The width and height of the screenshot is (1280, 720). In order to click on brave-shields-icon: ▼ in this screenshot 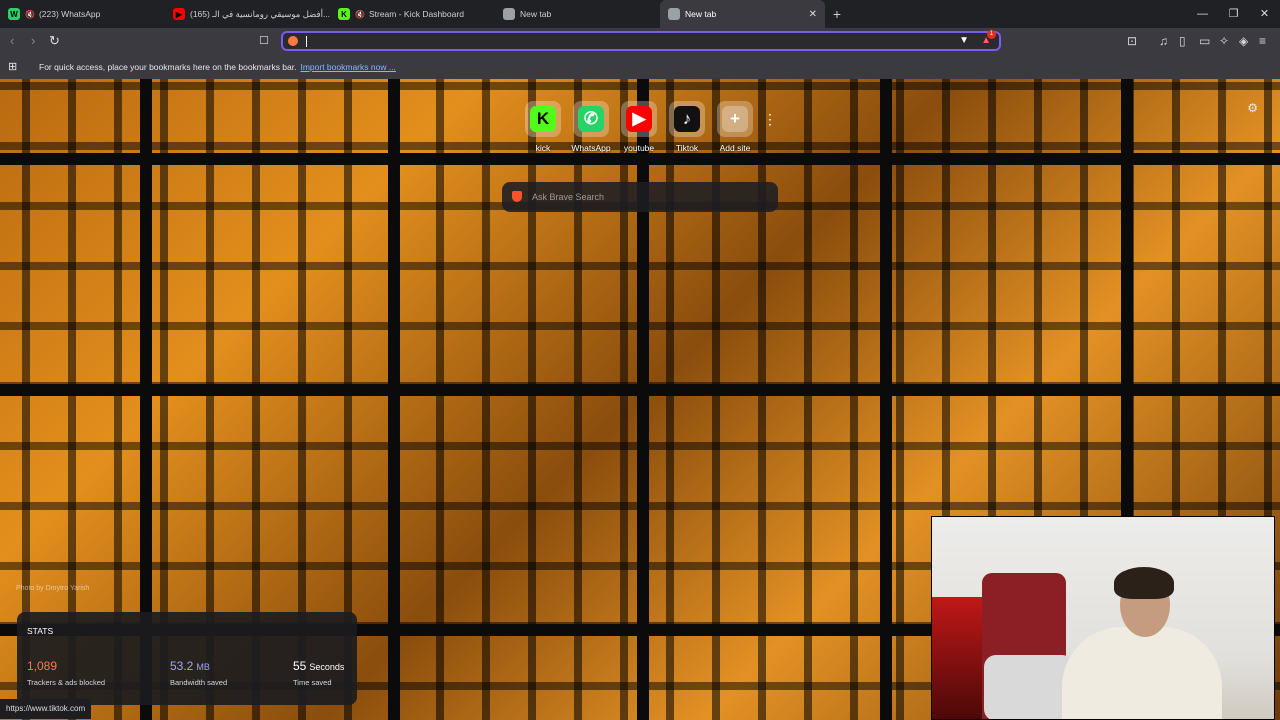, I will do `click(964, 40)`.